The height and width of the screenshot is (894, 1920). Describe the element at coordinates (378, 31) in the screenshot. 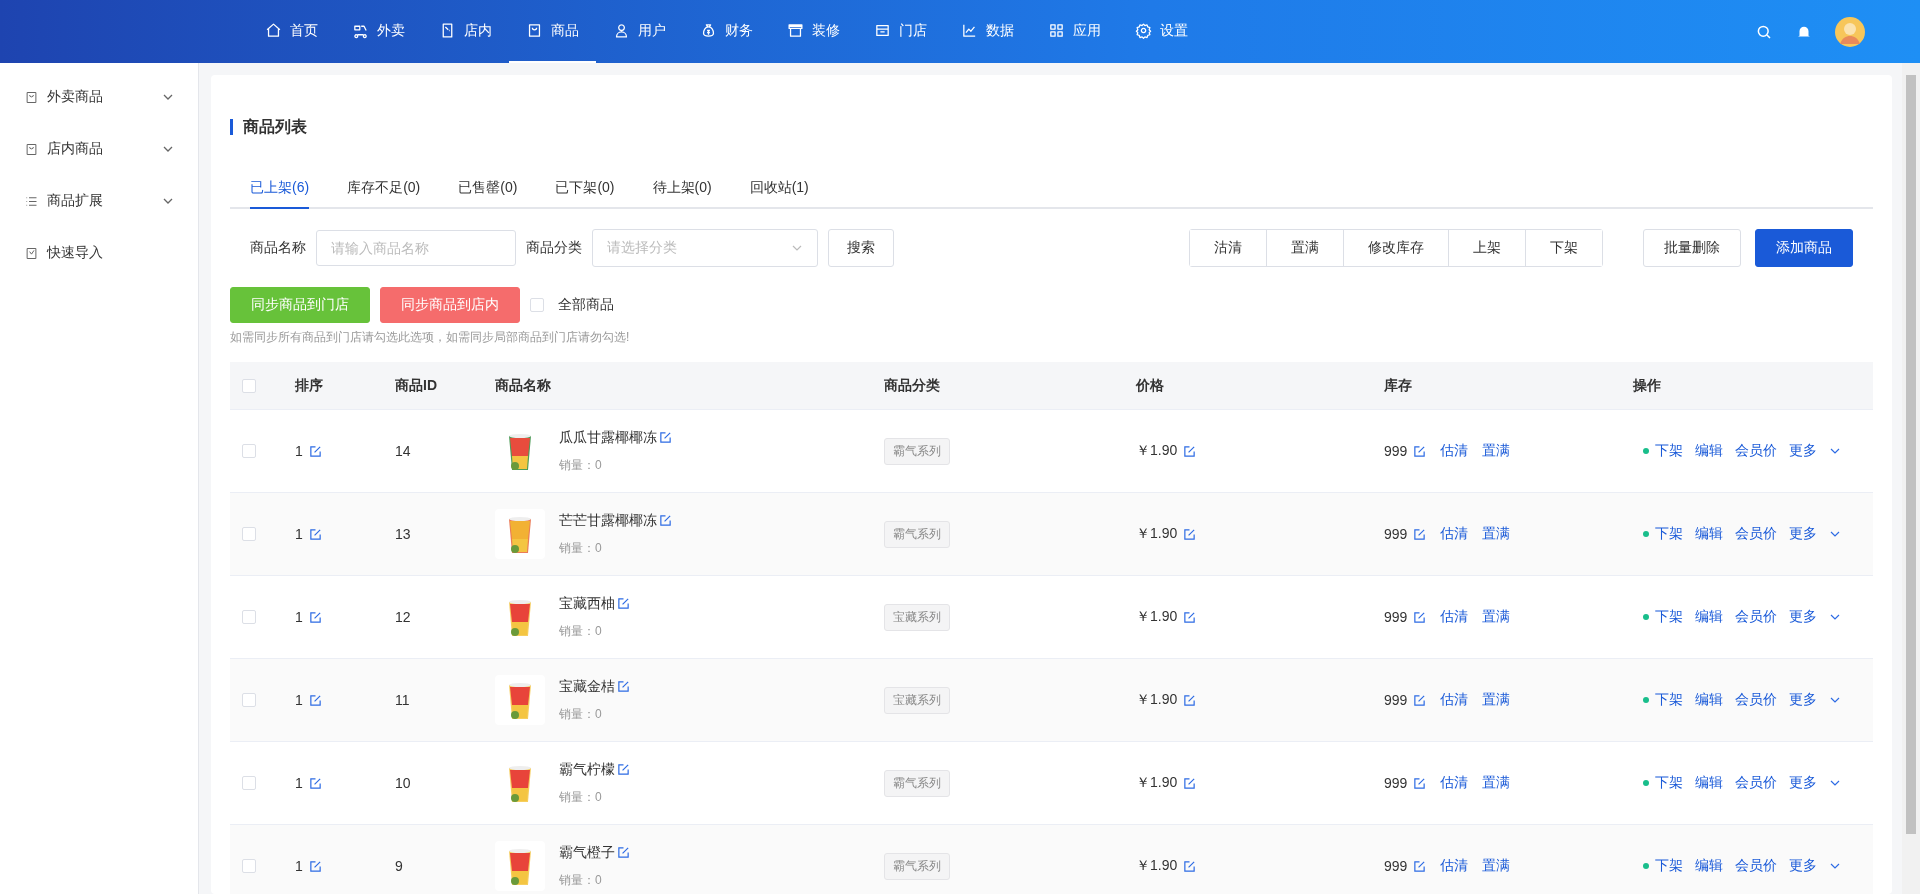

I see `nav-tab: 外卖` at that location.